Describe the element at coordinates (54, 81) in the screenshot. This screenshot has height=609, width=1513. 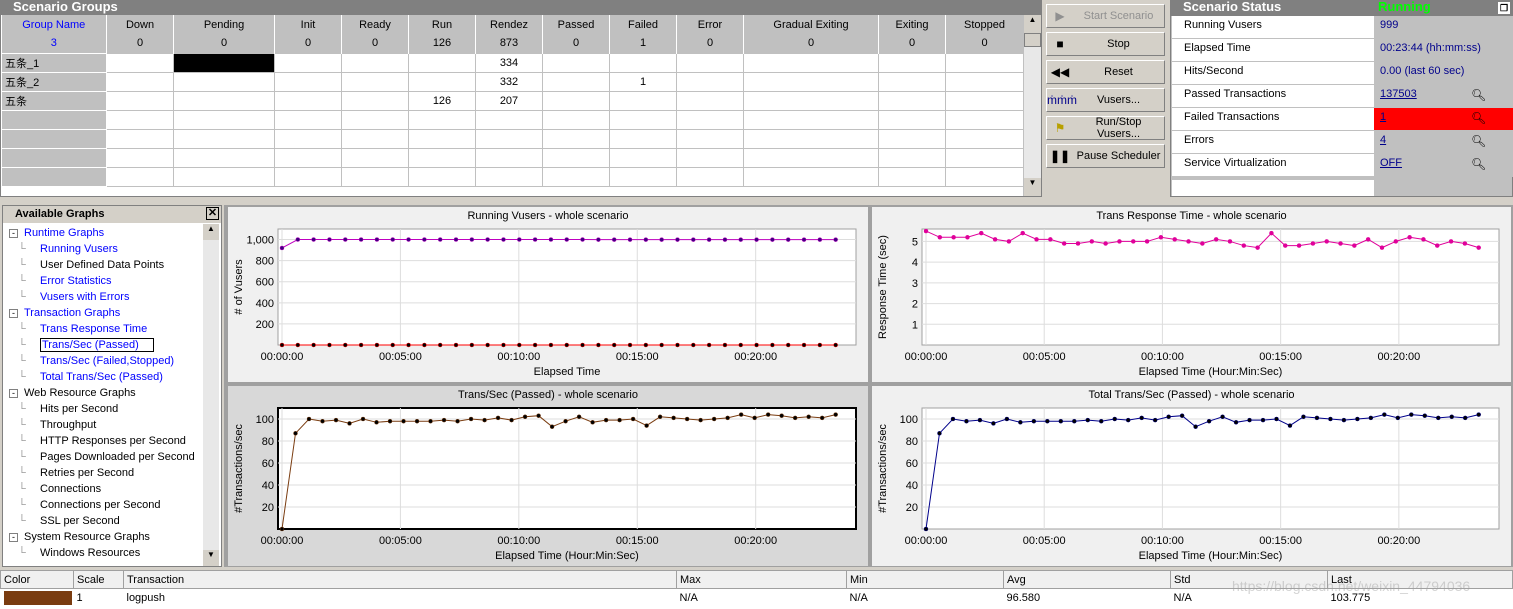
I see `group-name-cell: 五条_2` at that location.